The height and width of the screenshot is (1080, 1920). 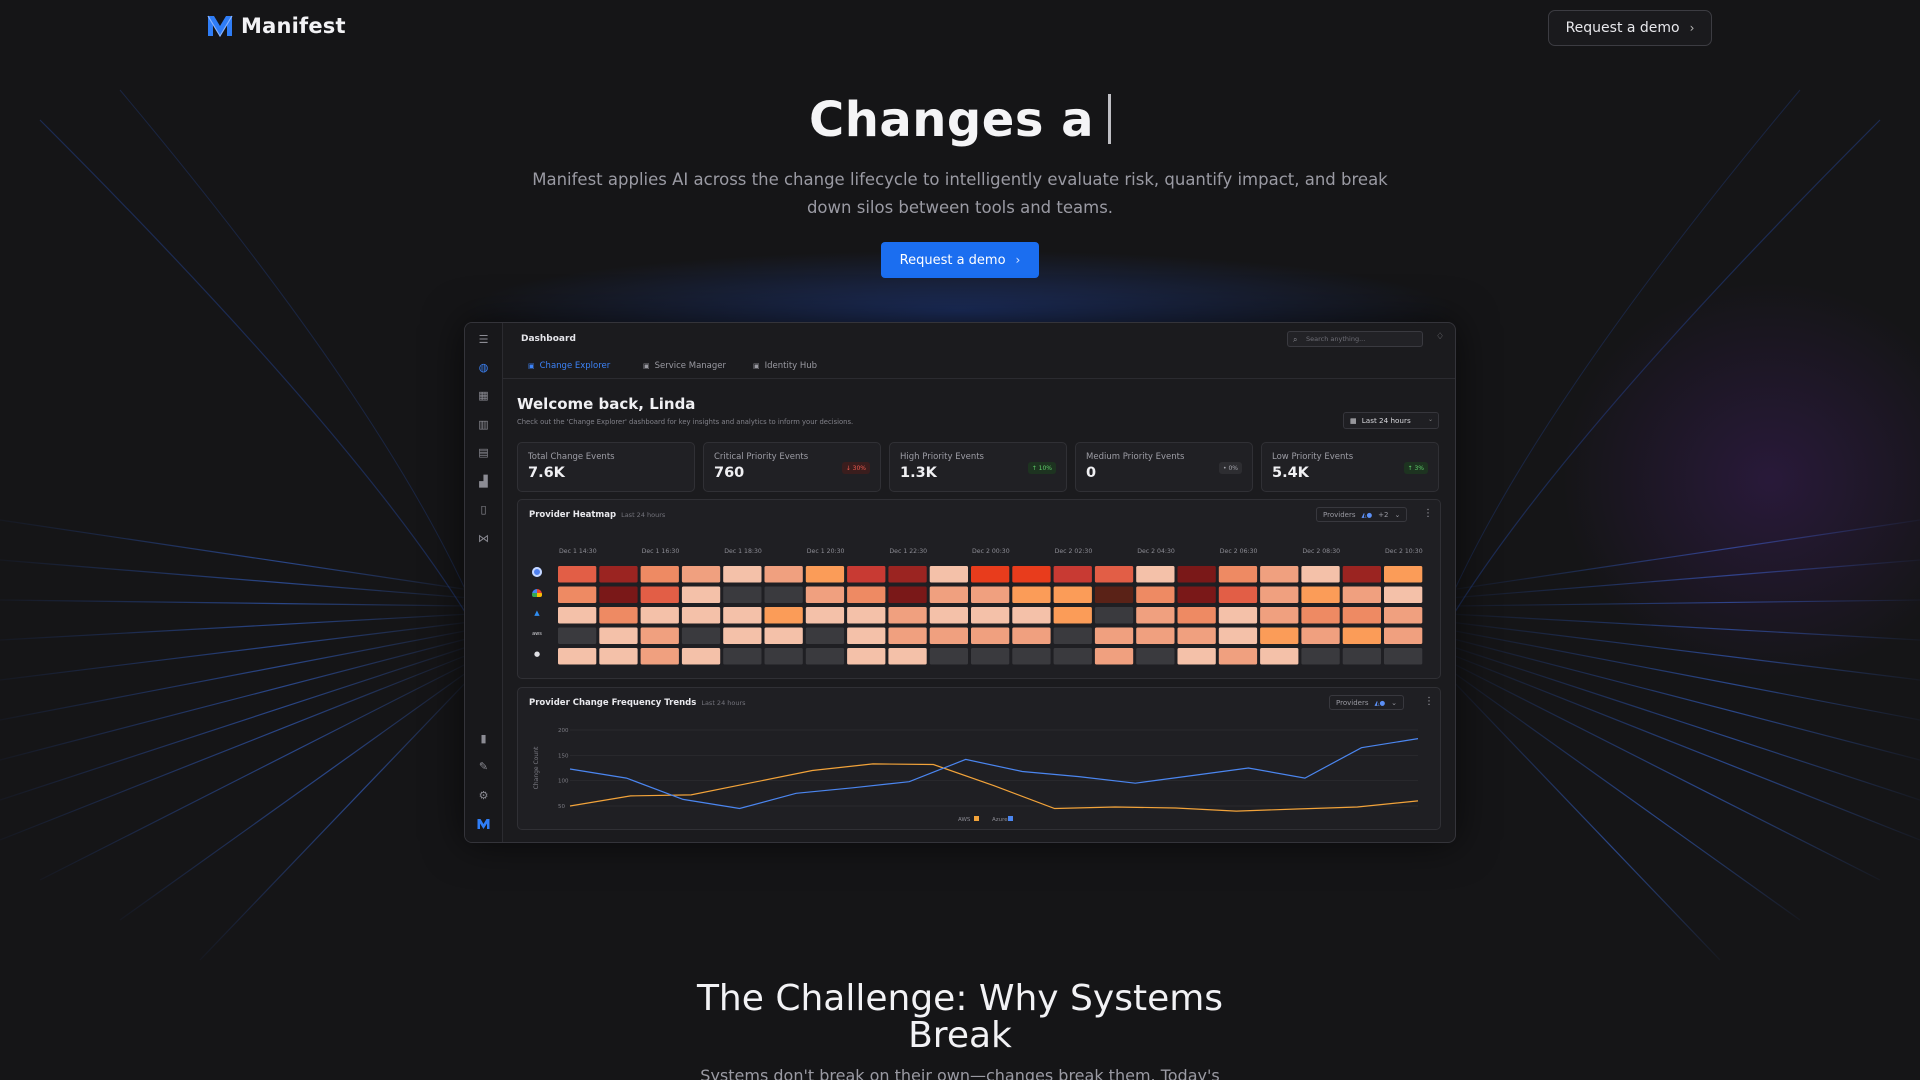 What do you see at coordinates (483, 339) in the screenshot?
I see `menu-icon: ☰` at bounding box center [483, 339].